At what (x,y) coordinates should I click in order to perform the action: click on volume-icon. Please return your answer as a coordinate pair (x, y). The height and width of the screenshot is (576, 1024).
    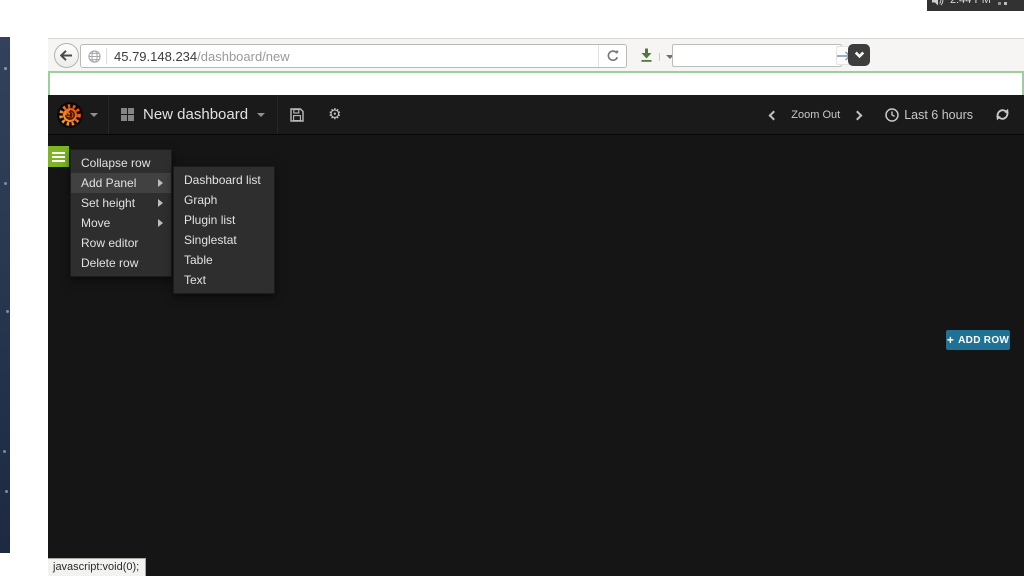
    Looking at the image, I should click on (938, 3).